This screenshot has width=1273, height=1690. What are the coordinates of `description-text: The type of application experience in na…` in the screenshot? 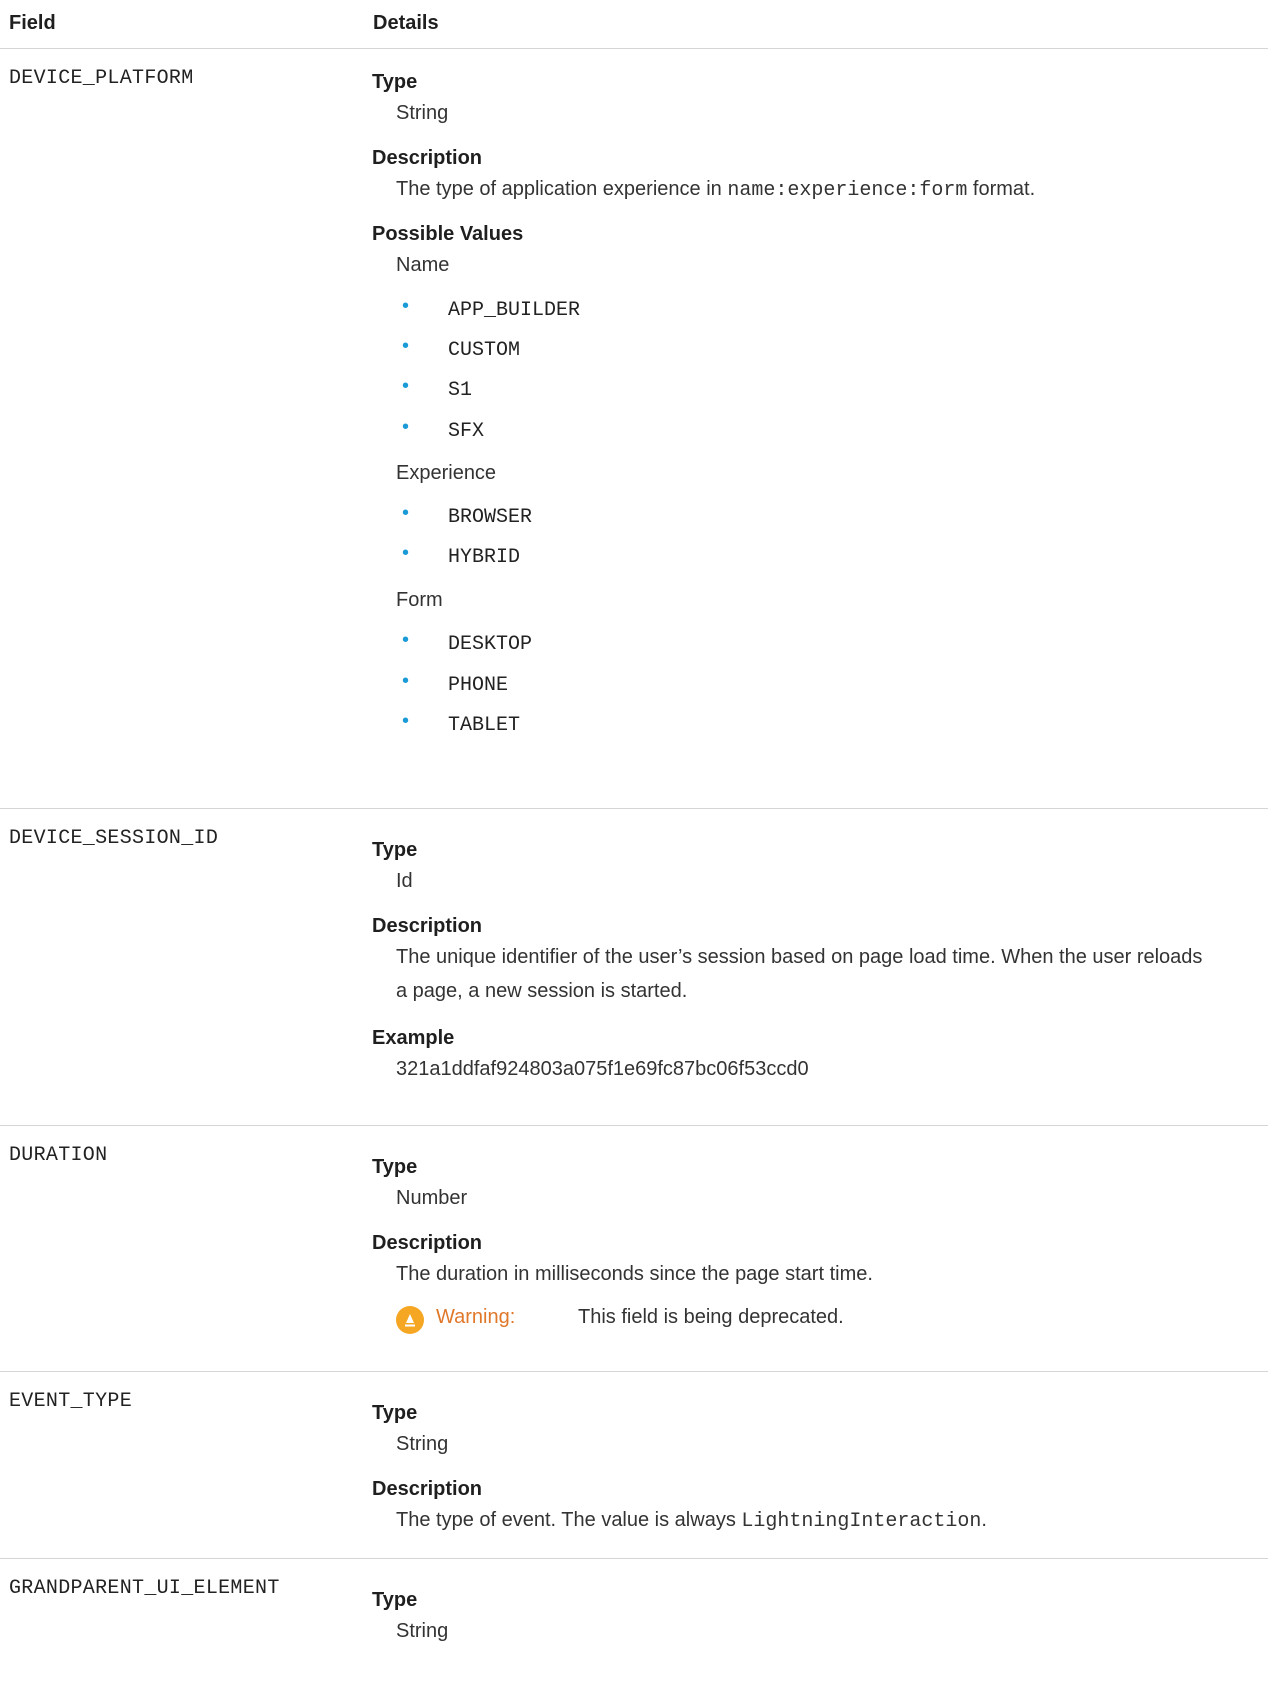 It's located at (716, 190).